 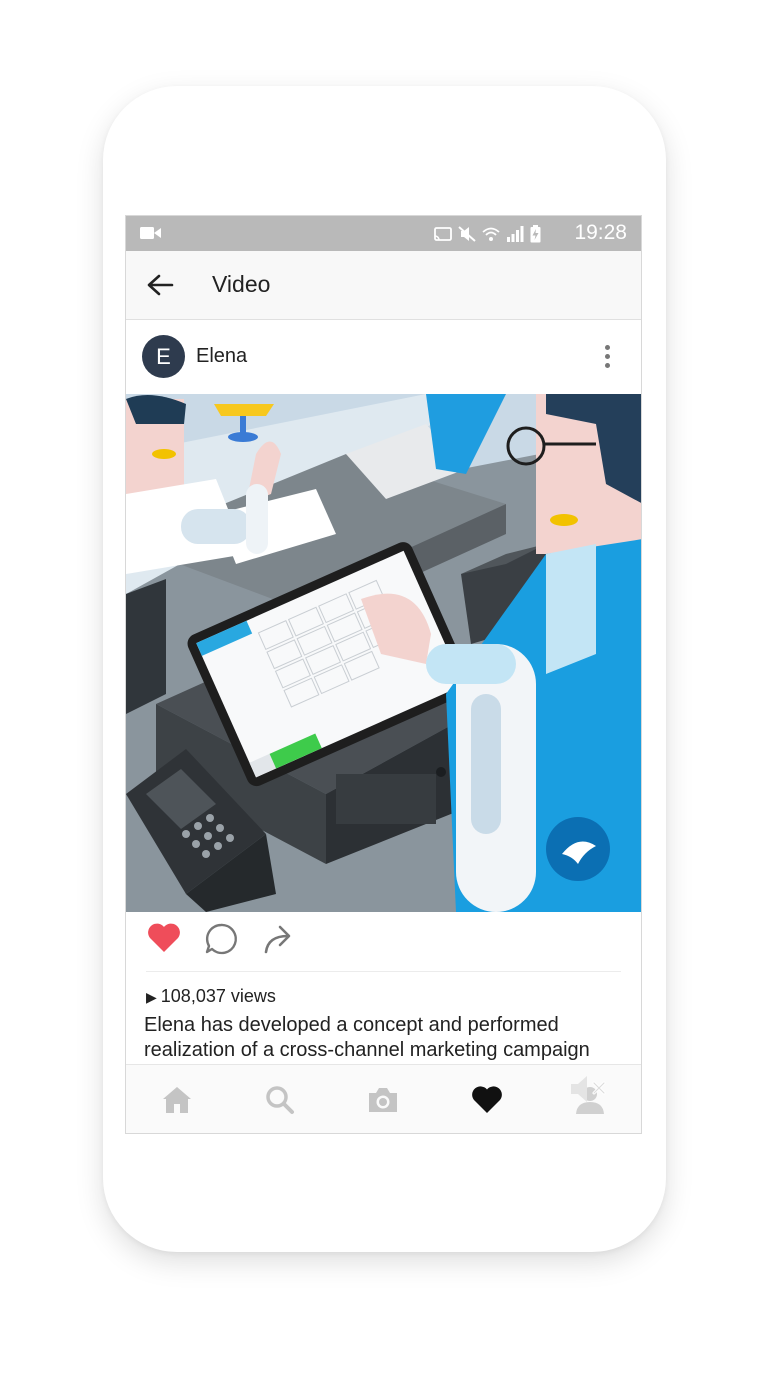 What do you see at coordinates (160, 285) in the screenshot?
I see `arrow-left-icon` at bounding box center [160, 285].